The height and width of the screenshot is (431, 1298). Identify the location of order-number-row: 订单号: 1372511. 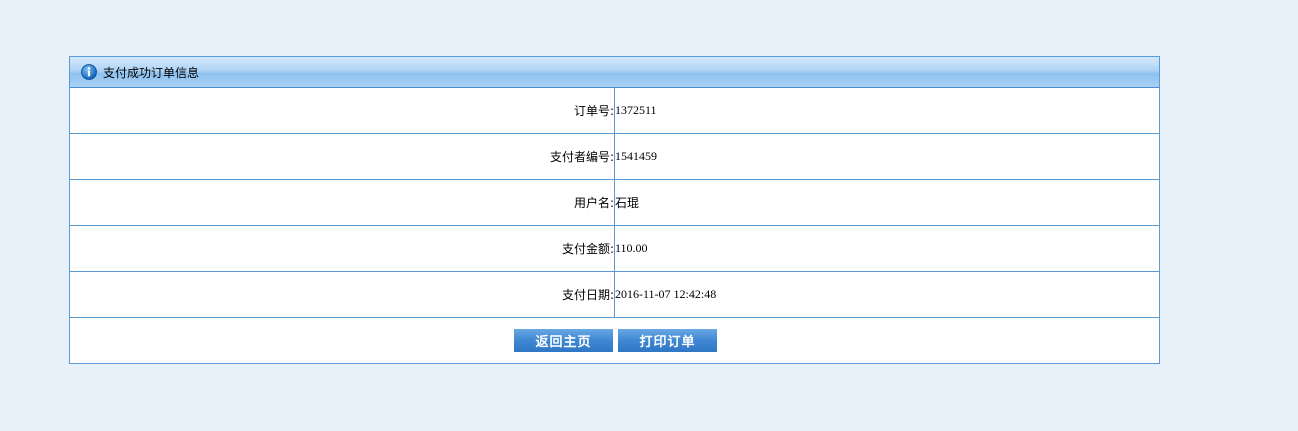
(614, 111).